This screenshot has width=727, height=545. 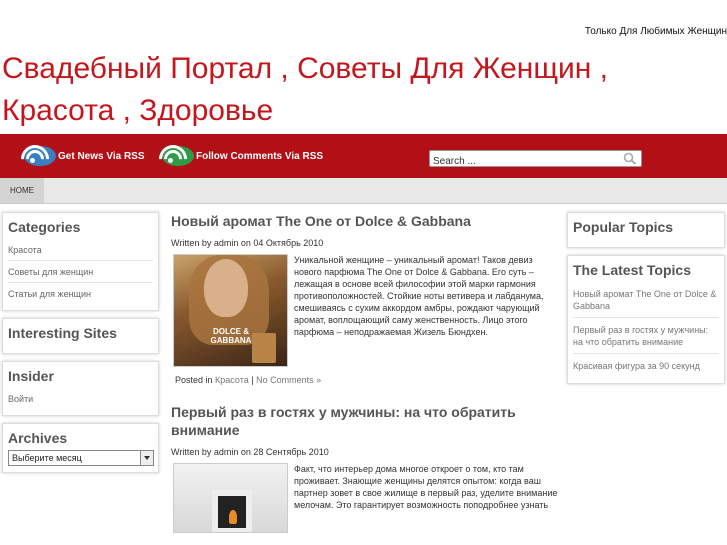 What do you see at coordinates (146, 458) in the screenshot?
I see `chevron-down-icon` at bounding box center [146, 458].